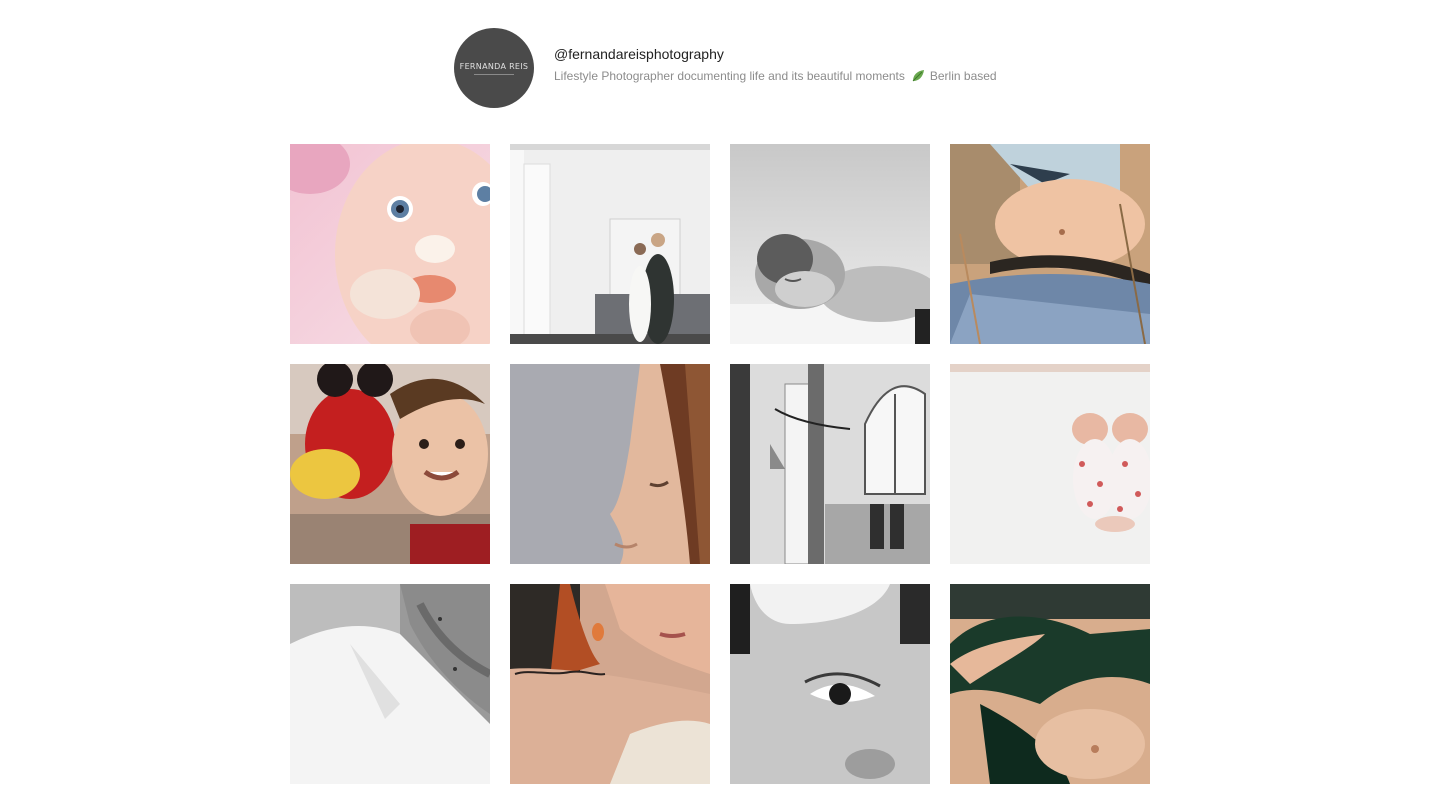 The image size is (1440, 803). Describe the element at coordinates (390, 464) in the screenshot. I see `post-smiling-baby-minnie` at that location.